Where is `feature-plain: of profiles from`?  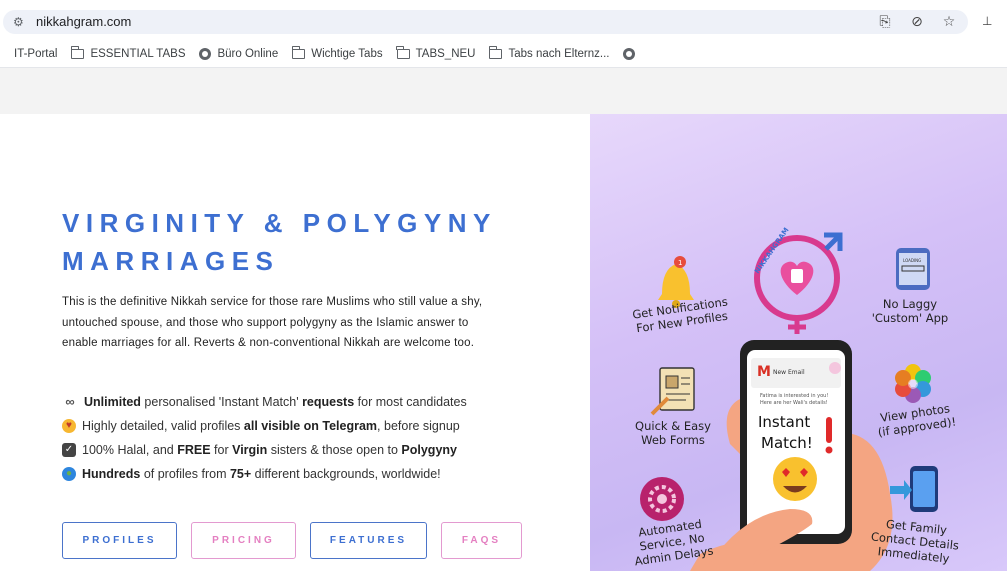
feature-plain: of profiles from is located at coordinates (185, 474).